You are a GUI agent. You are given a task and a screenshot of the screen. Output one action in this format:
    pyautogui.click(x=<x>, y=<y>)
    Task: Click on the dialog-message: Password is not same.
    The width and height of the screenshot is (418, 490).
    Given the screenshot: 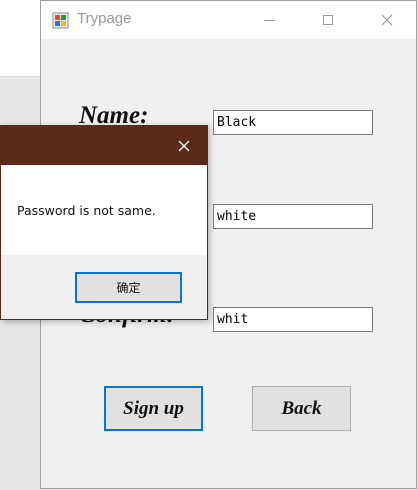 What is the action you would take?
    pyautogui.click(x=86, y=210)
    